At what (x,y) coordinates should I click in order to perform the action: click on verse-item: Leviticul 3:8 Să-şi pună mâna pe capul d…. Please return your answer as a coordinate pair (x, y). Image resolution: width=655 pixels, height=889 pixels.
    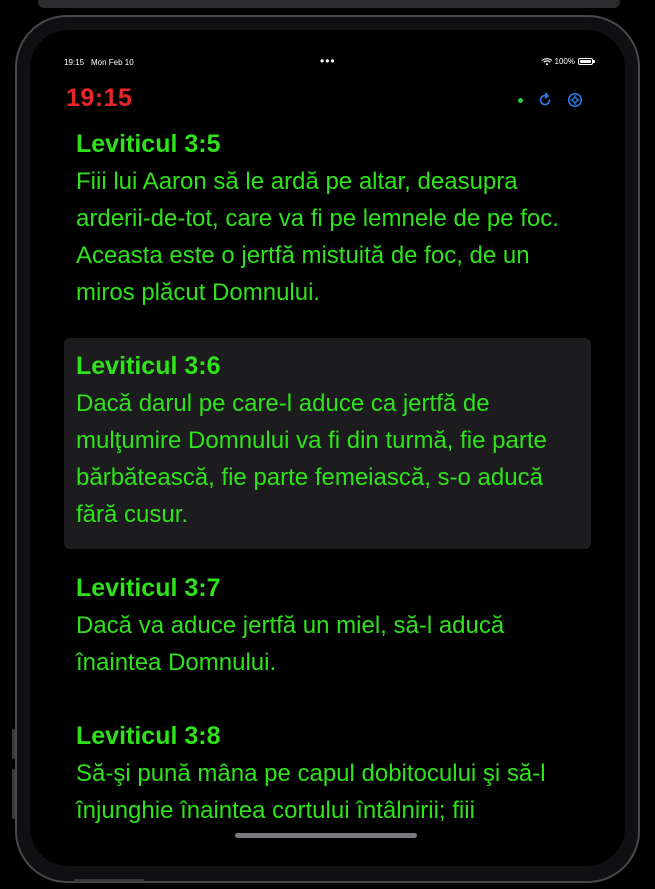
    Looking at the image, I should click on (327, 775).